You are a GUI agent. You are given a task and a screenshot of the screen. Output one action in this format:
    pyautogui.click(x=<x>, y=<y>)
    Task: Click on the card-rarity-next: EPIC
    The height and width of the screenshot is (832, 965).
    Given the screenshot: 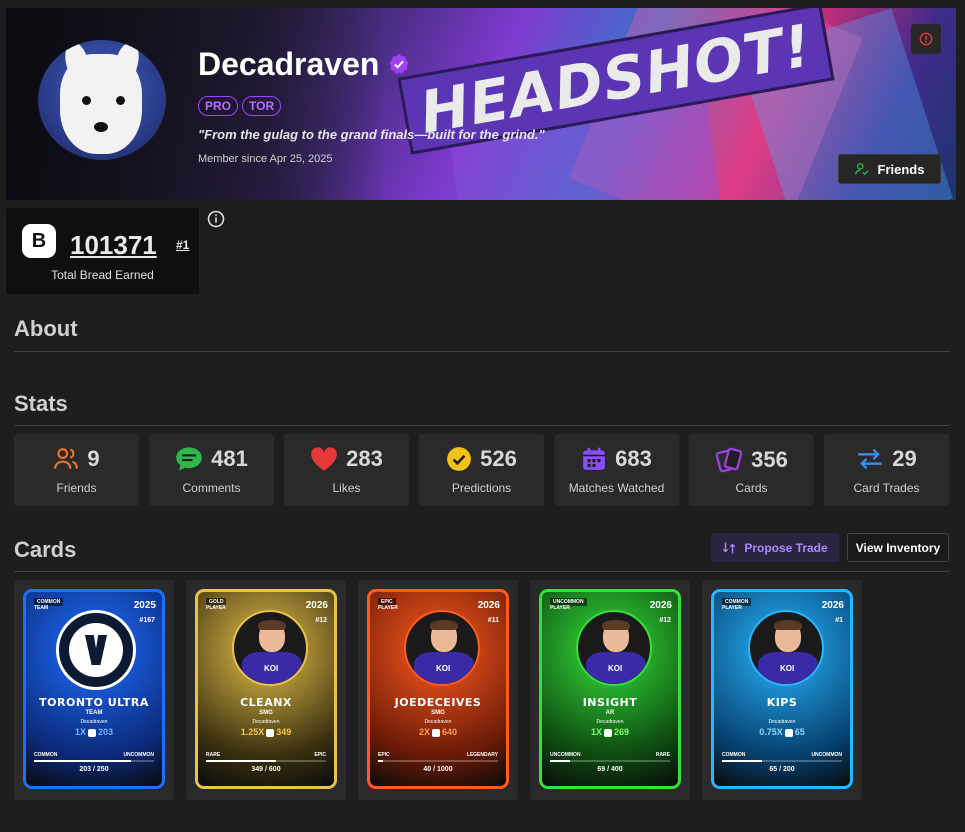 What is the action you would take?
    pyautogui.click(x=320, y=755)
    